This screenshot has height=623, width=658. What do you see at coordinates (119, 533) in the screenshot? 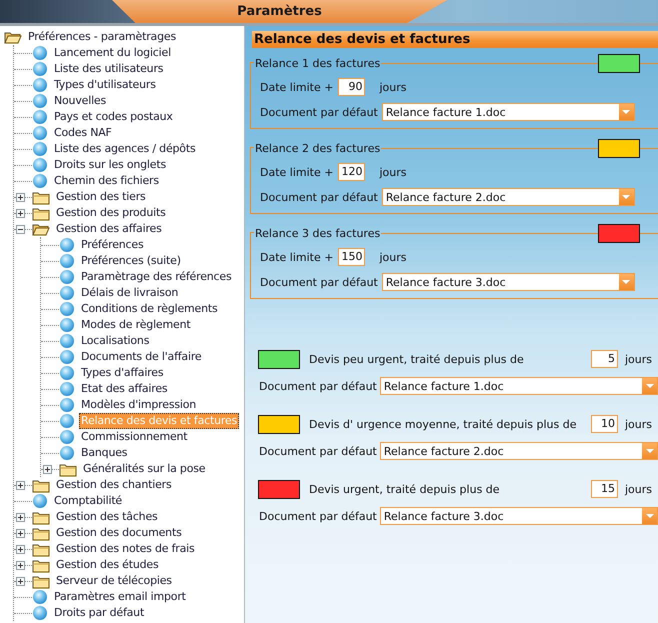
I see `tree-item: Gestion des documents` at bounding box center [119, 533].